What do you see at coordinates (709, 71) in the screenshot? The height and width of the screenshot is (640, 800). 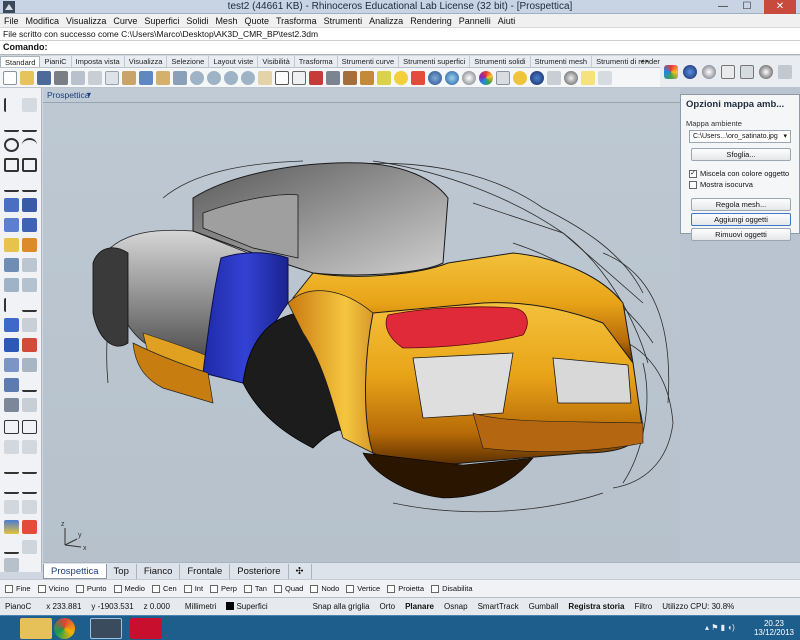 I see `chrome-sphere-icon` at bounding box center [709, 71].